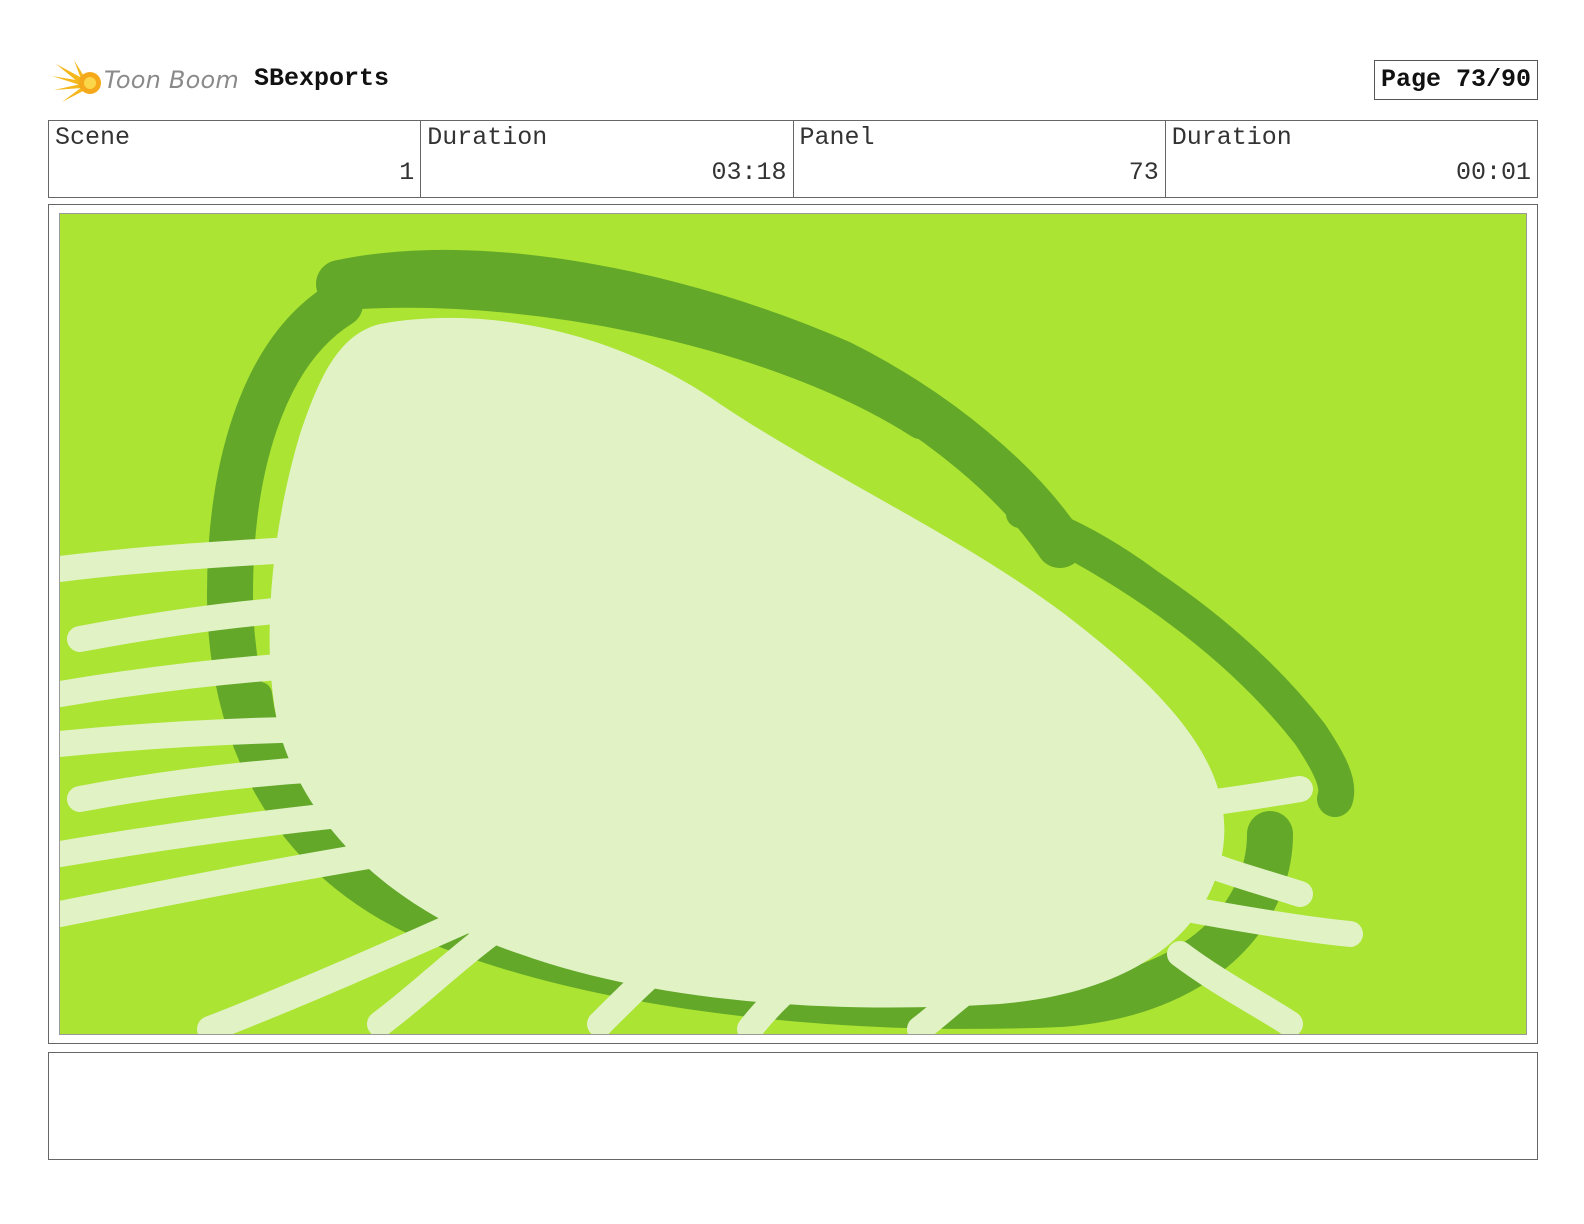 This screenshot has width=1584, height=1224. I want to click on toon-boom-logo: Toon Boom, so click(147, 82).